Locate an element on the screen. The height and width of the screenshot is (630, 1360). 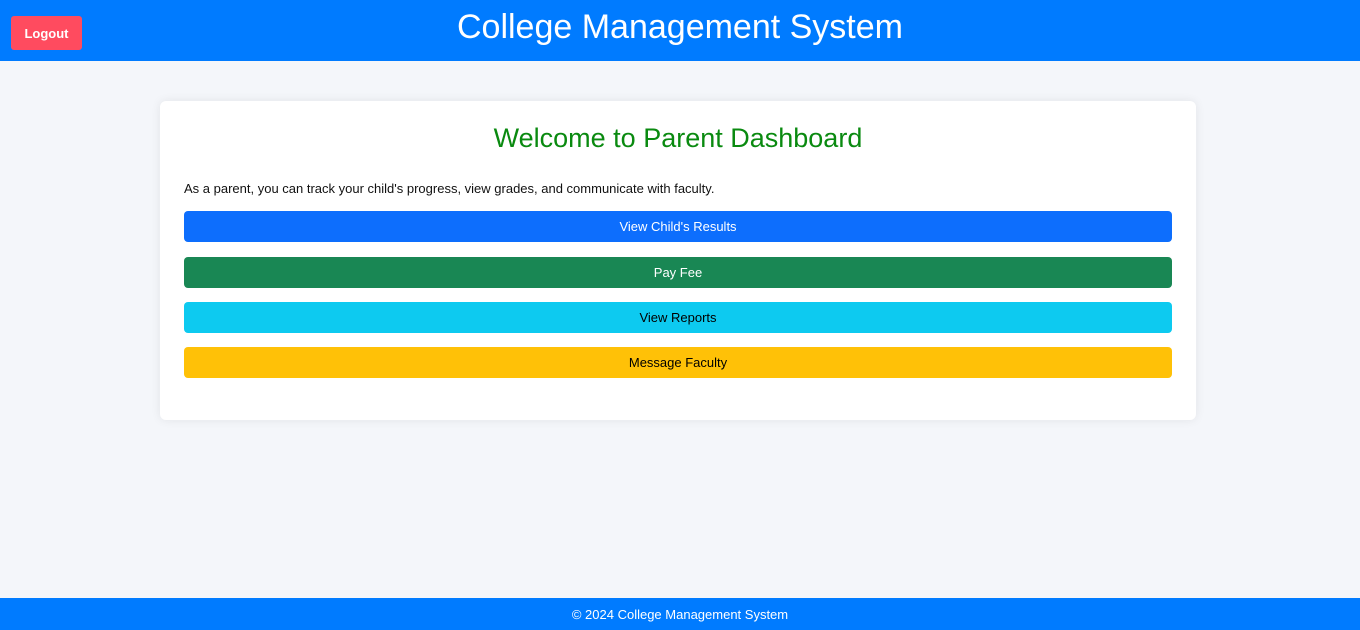
footer-copyright: © 2024 College Management System is located at coordinates (680, 614).